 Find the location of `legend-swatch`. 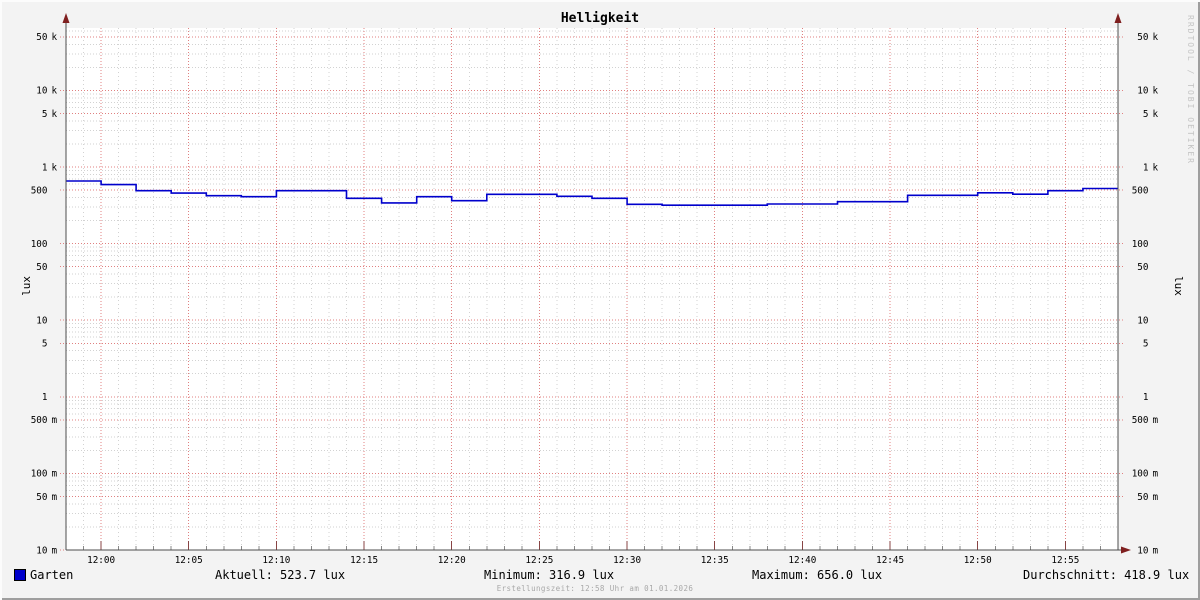

legend-swatch is located at coordinates (20, 575).